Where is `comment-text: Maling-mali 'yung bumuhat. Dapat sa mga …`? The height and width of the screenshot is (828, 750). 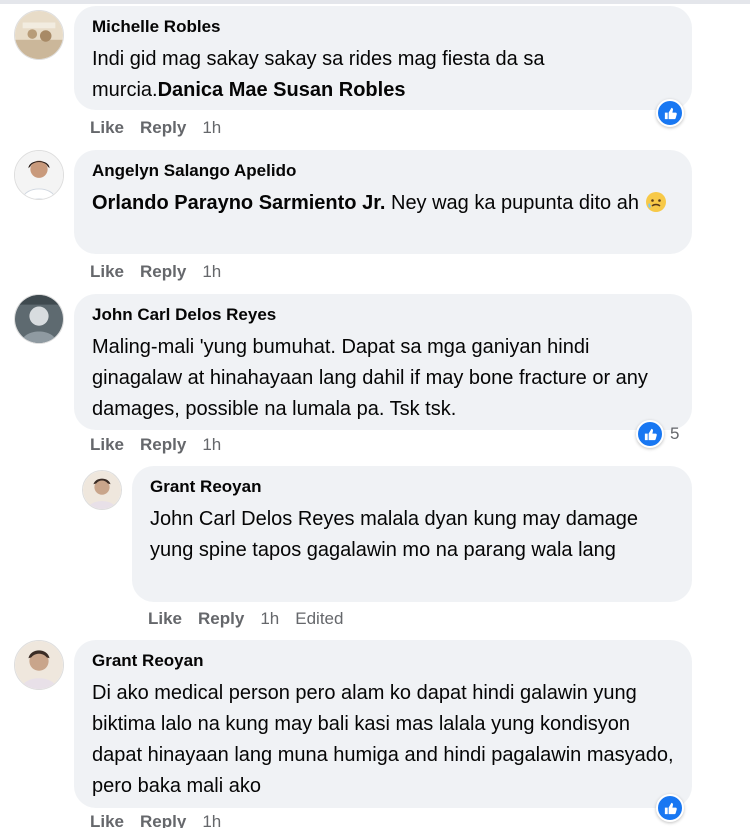
comment-text: Maling-mali 'yung bumuhat. Dapat sa mga … is located at coordinates (370, 378).